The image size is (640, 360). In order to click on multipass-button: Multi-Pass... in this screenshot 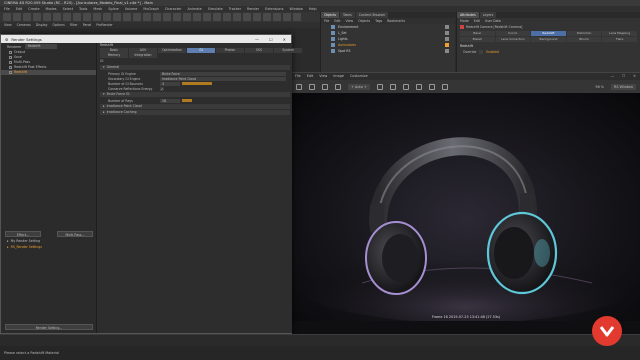, I will do `click(75, 234)`.